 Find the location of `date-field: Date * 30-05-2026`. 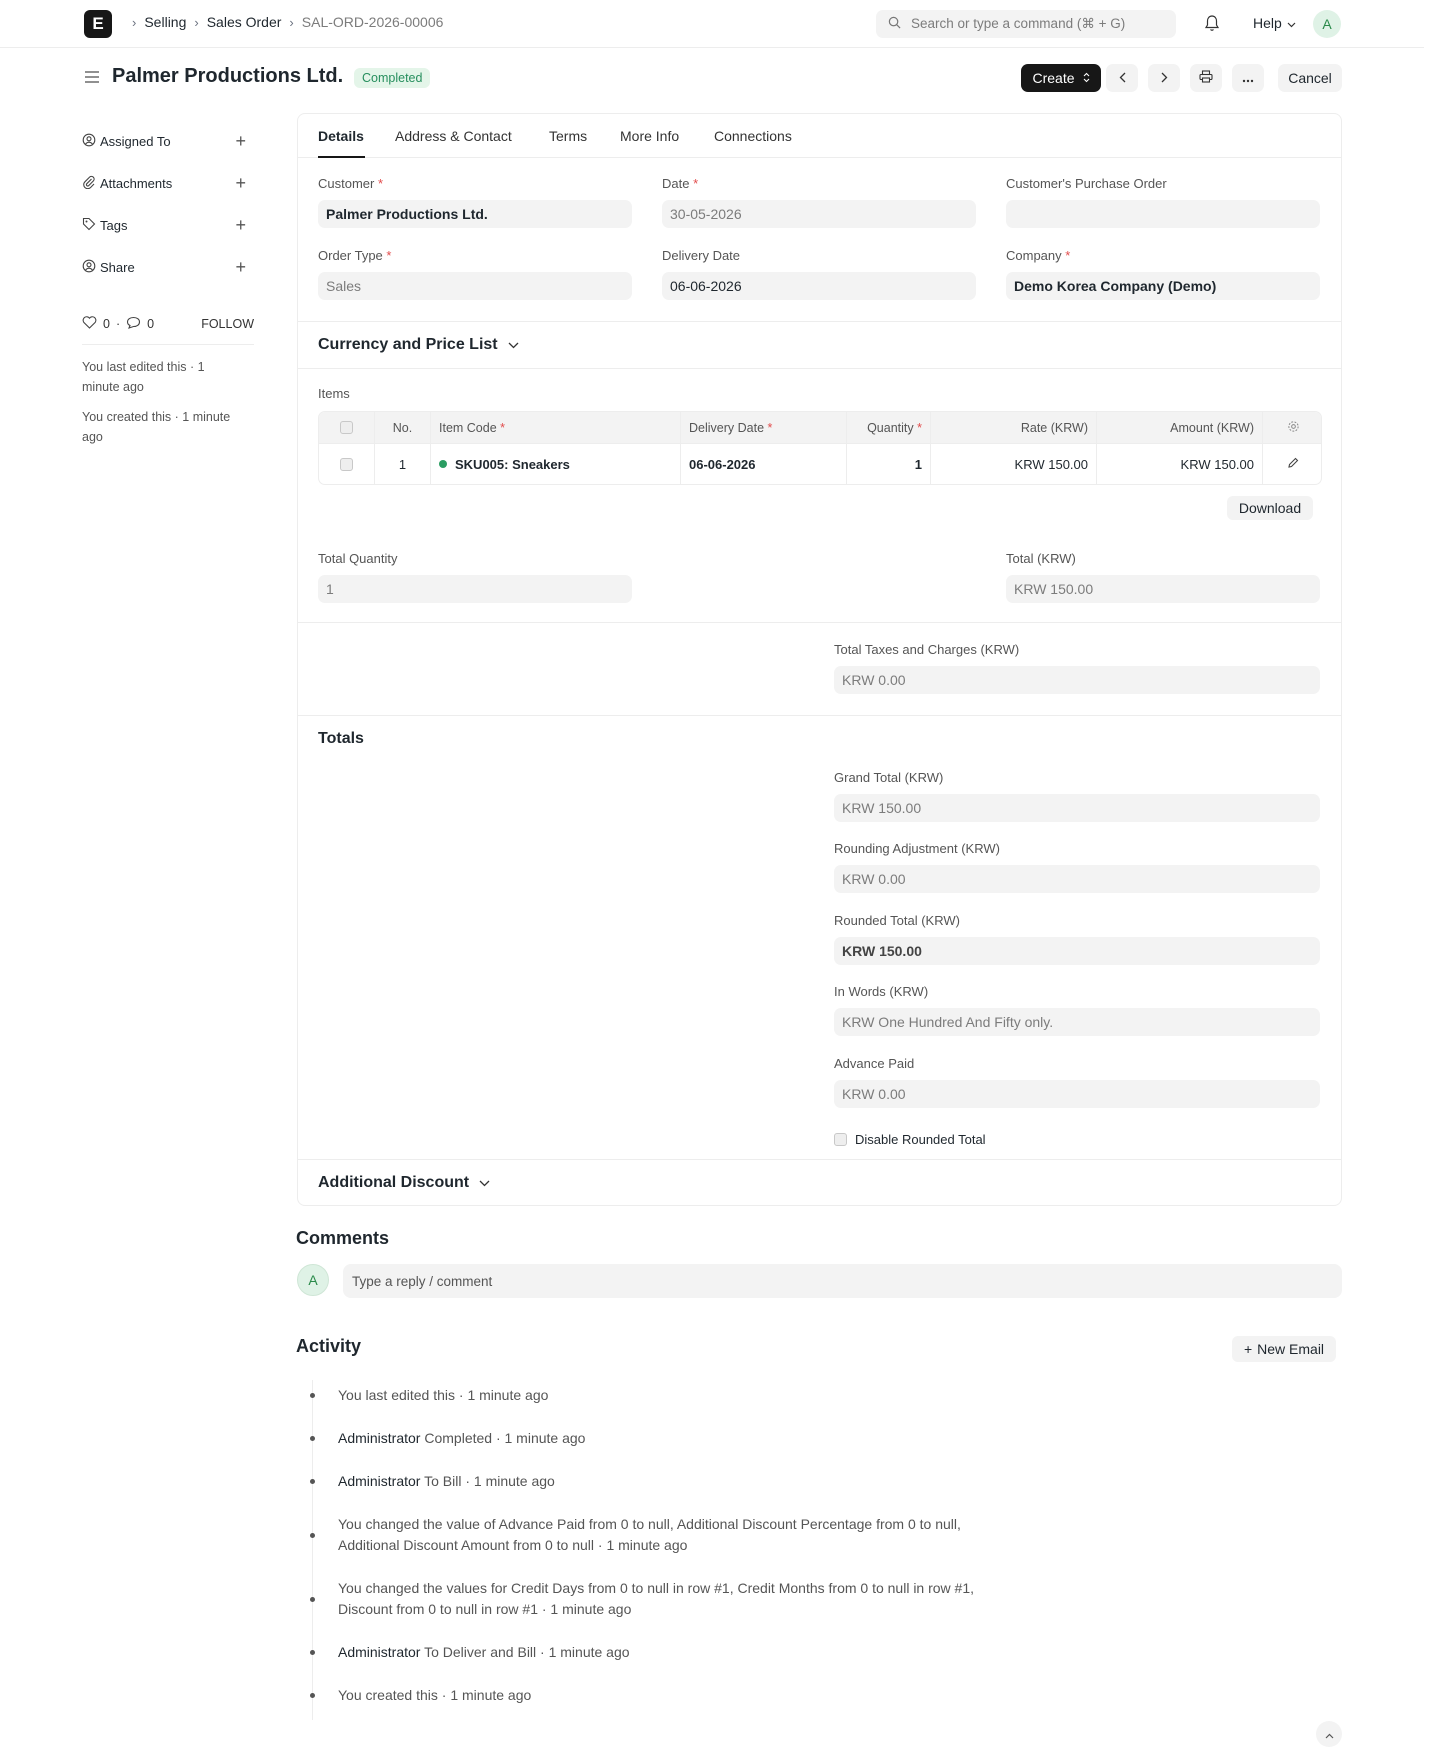

date-field: Date * 30-05-2026 is located at coordinates (819, 202).